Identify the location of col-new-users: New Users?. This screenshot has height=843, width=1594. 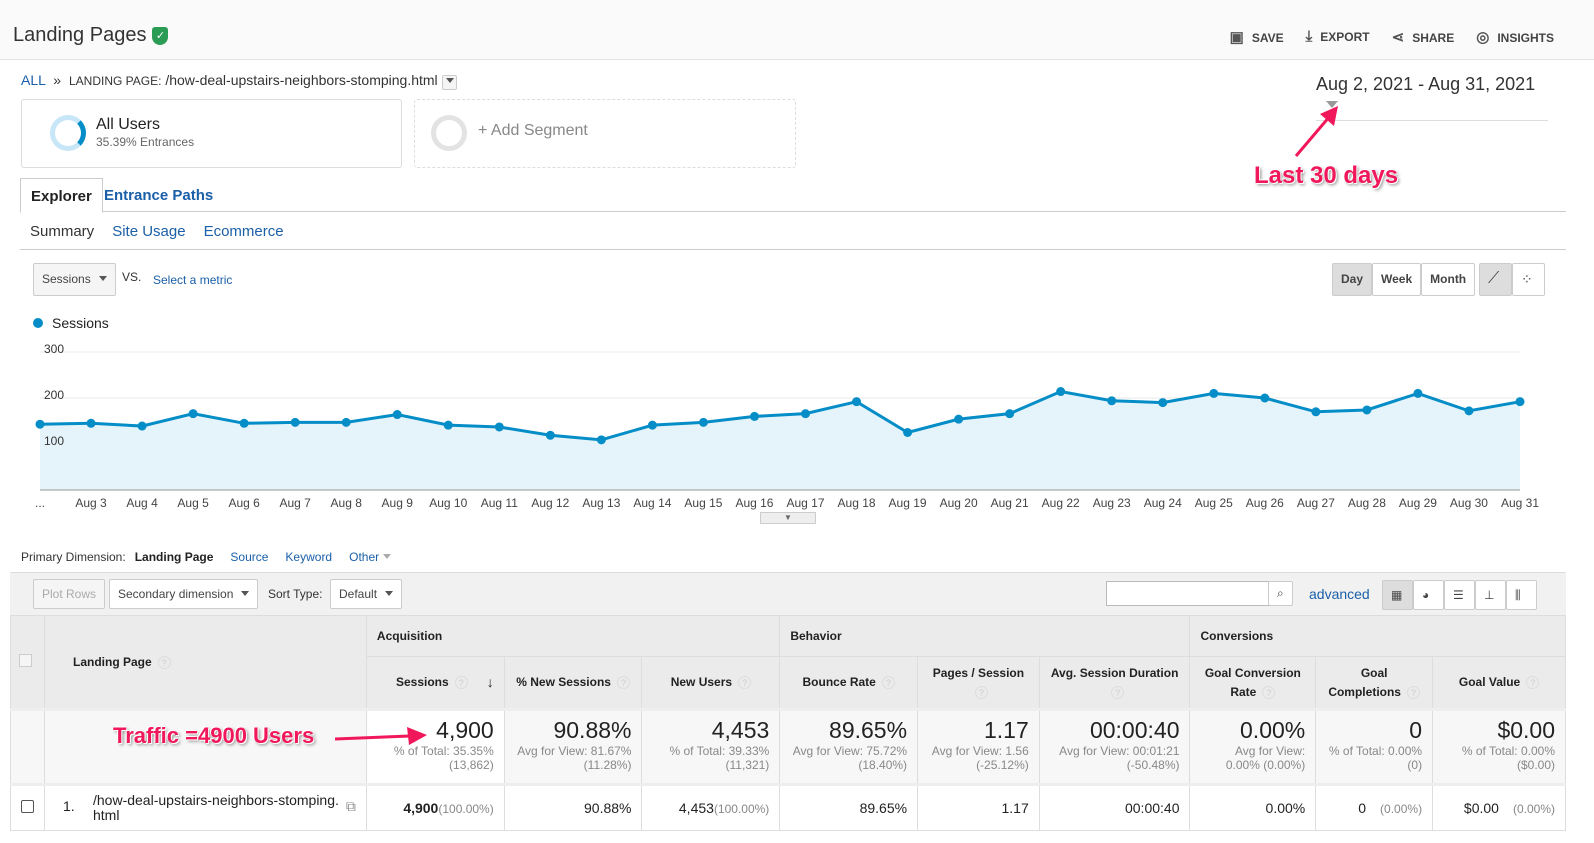
(711, 683).